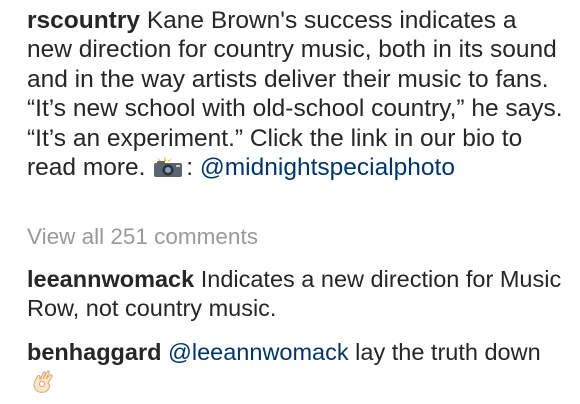  What do you see at coordinates (94, 352) in the screenshot?
I see `comment-username: benhaggard` at bounding box center [94, 352].